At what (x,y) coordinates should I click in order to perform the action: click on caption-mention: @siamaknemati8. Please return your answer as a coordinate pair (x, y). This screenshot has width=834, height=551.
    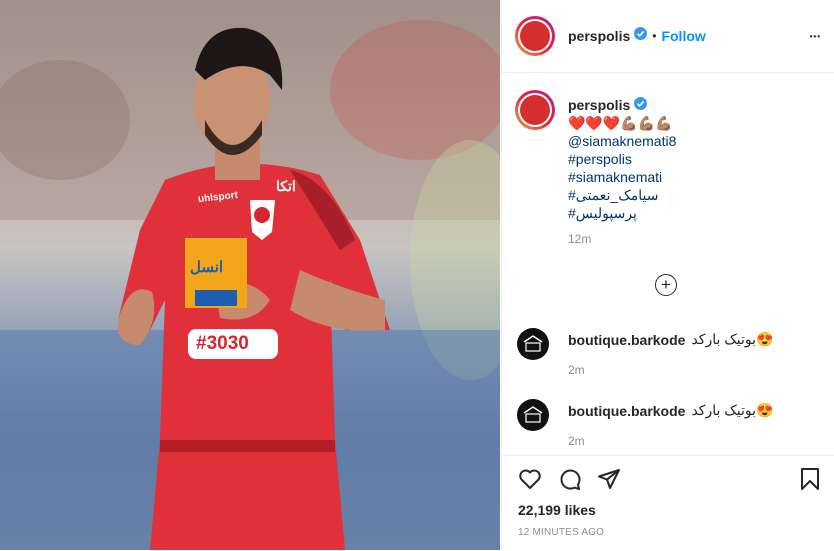
    Looking at the image, I should click on (693, 141).